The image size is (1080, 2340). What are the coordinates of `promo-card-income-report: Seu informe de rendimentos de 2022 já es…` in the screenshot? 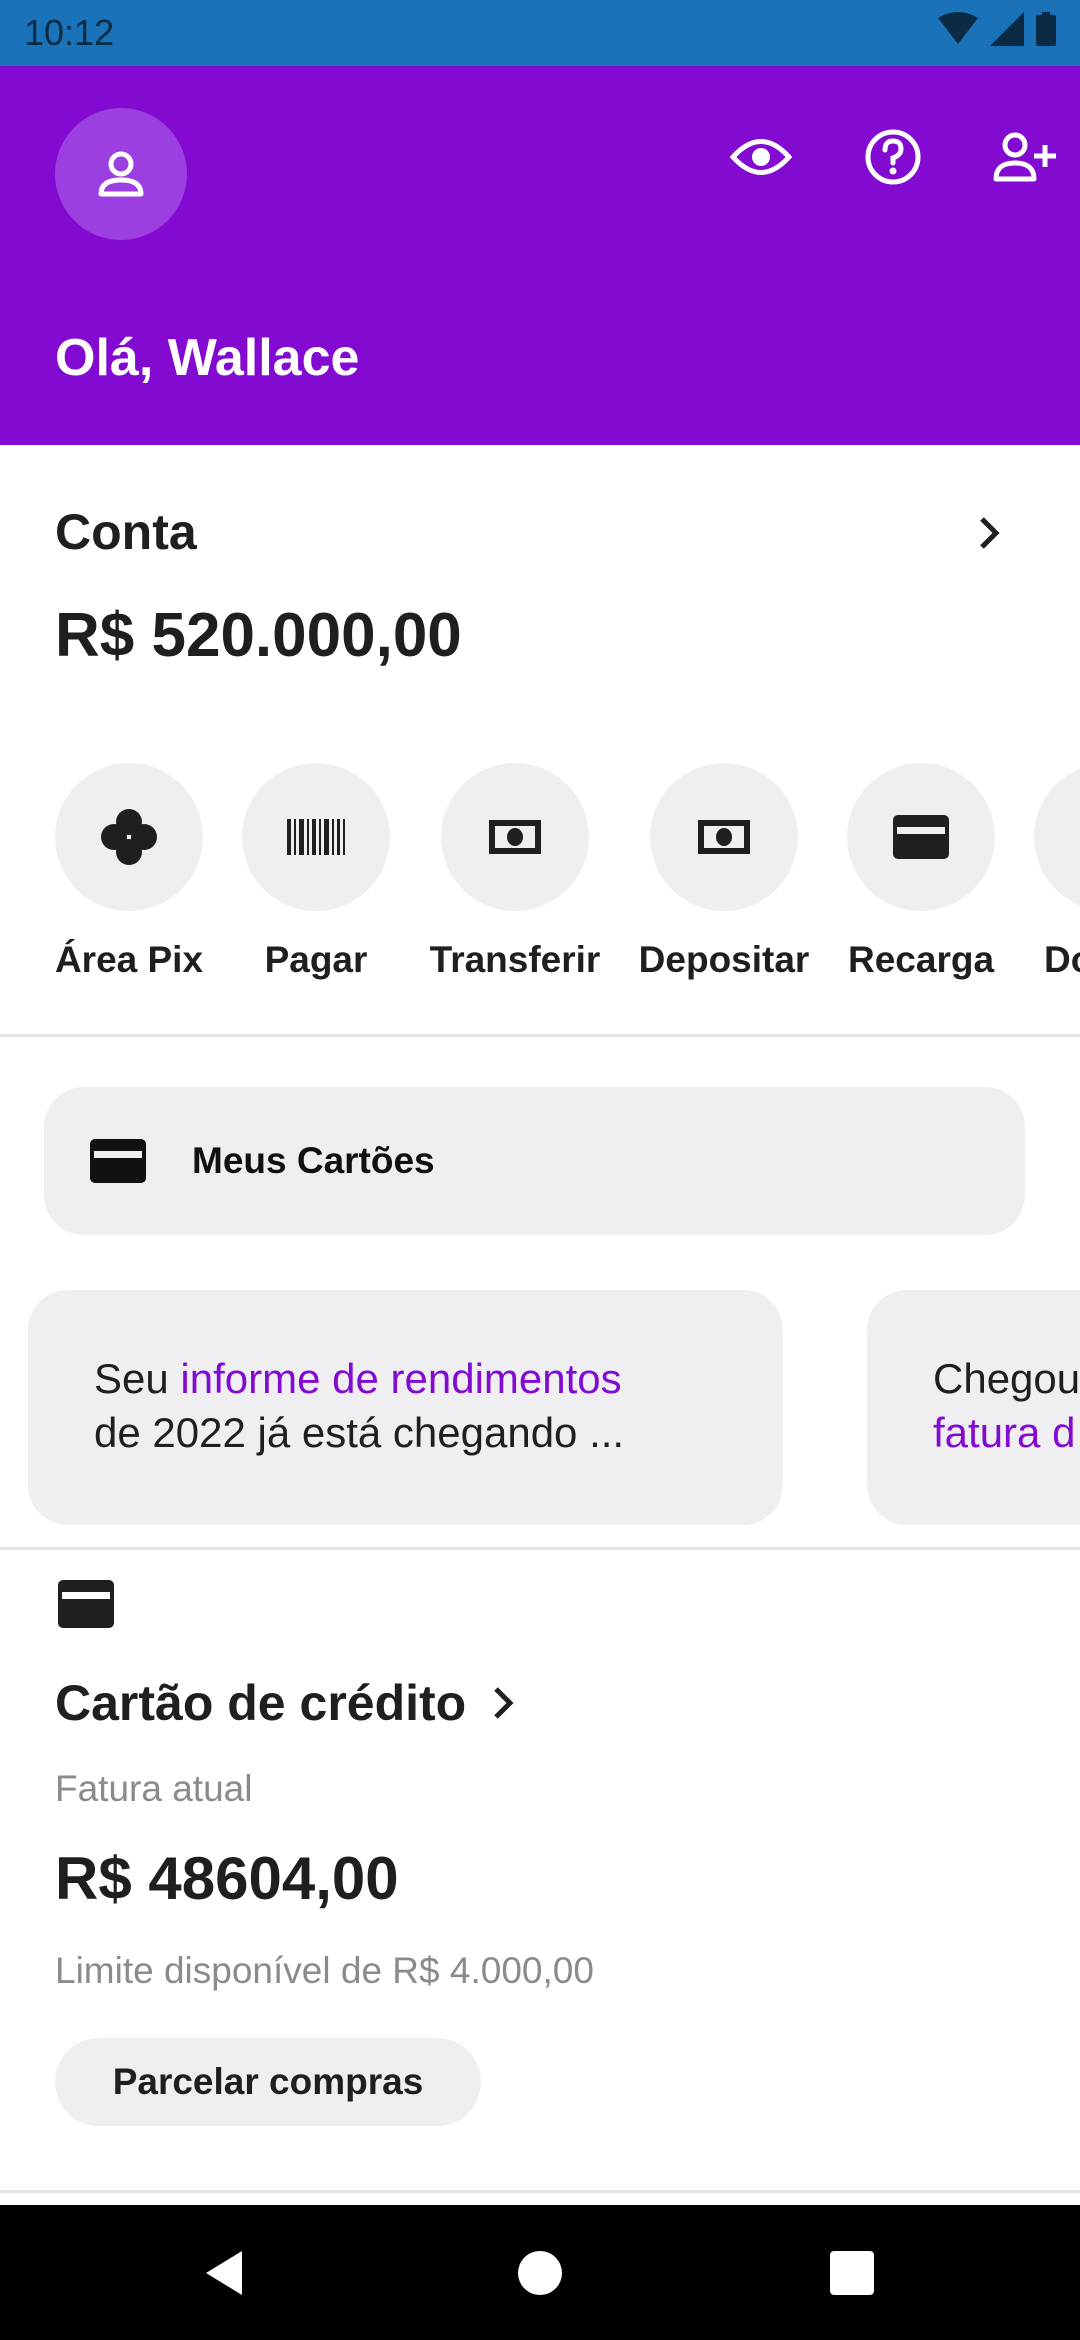 It's located at (405, 1407).